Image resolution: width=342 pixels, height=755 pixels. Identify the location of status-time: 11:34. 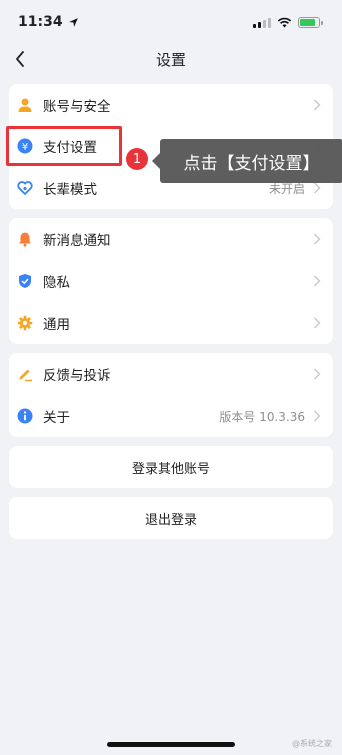
(40, 22).